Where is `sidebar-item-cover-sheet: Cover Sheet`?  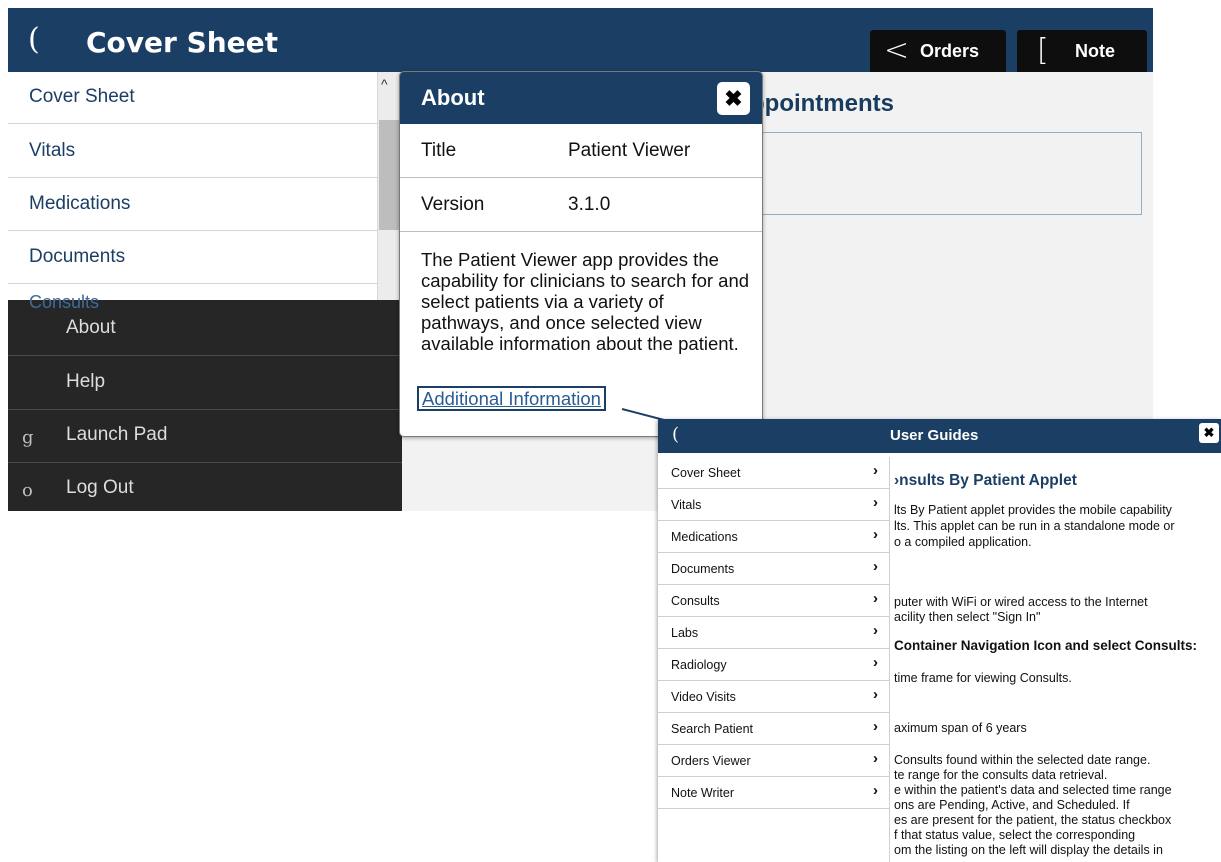
sidebar-item-cover-sheet: Cover Sheet is located at coordinates (193, 98).